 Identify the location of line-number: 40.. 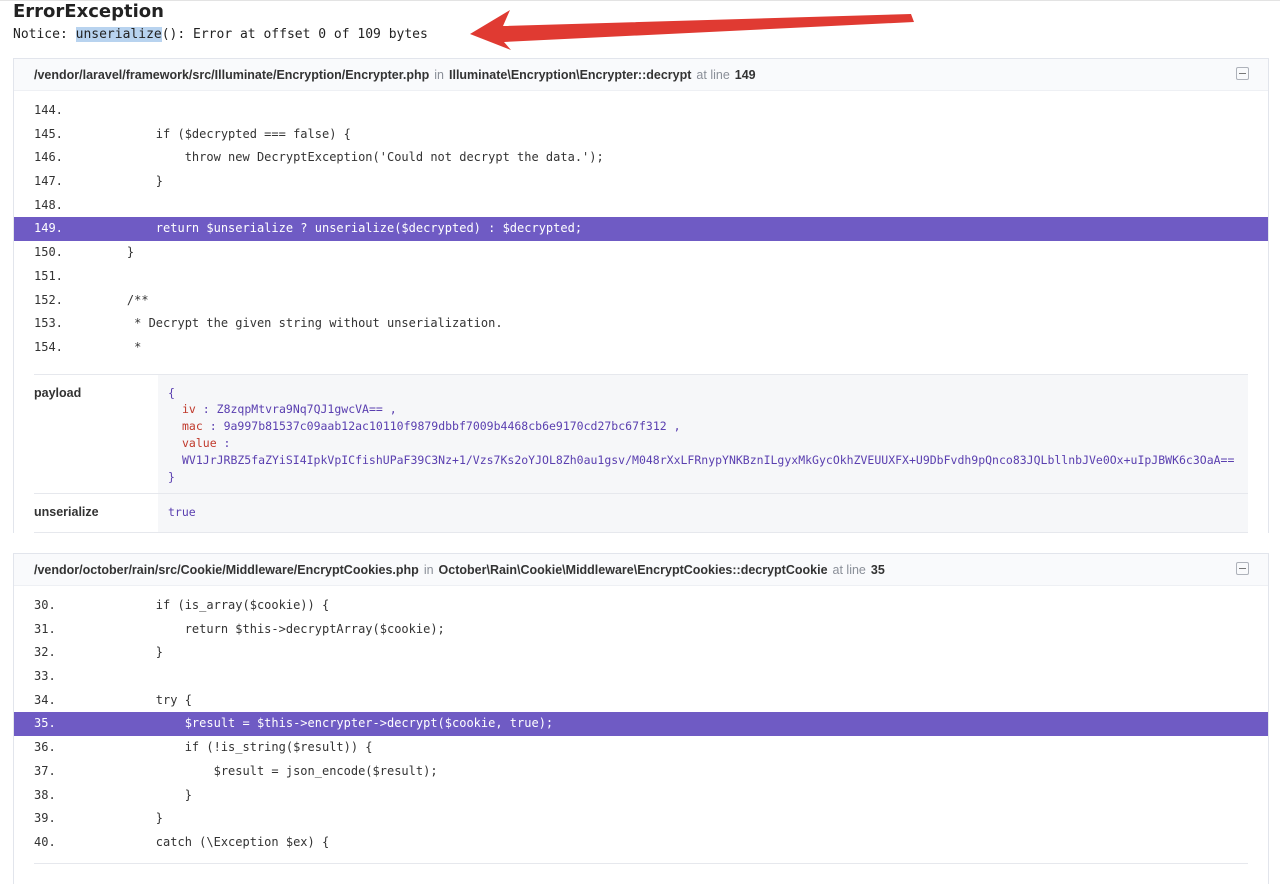
(45, 841).